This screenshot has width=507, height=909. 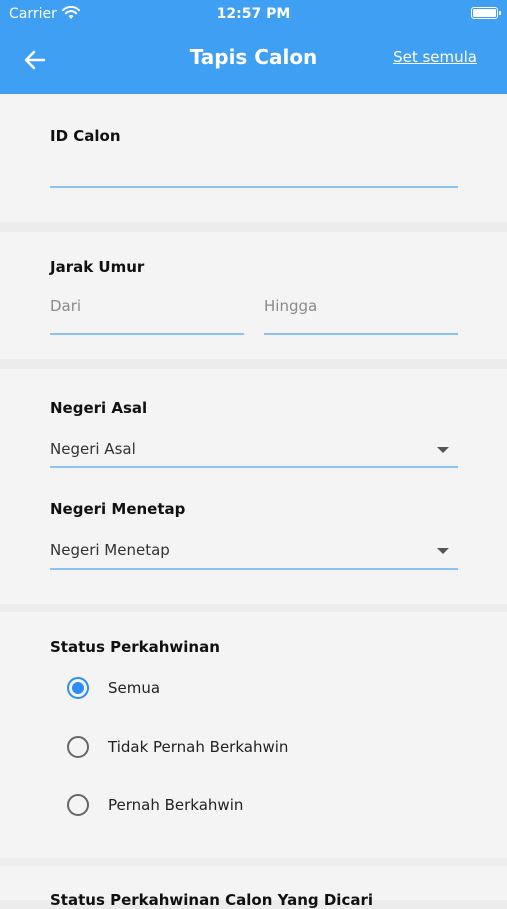 I want to click on radio-semua, so click(x=78, y=688).